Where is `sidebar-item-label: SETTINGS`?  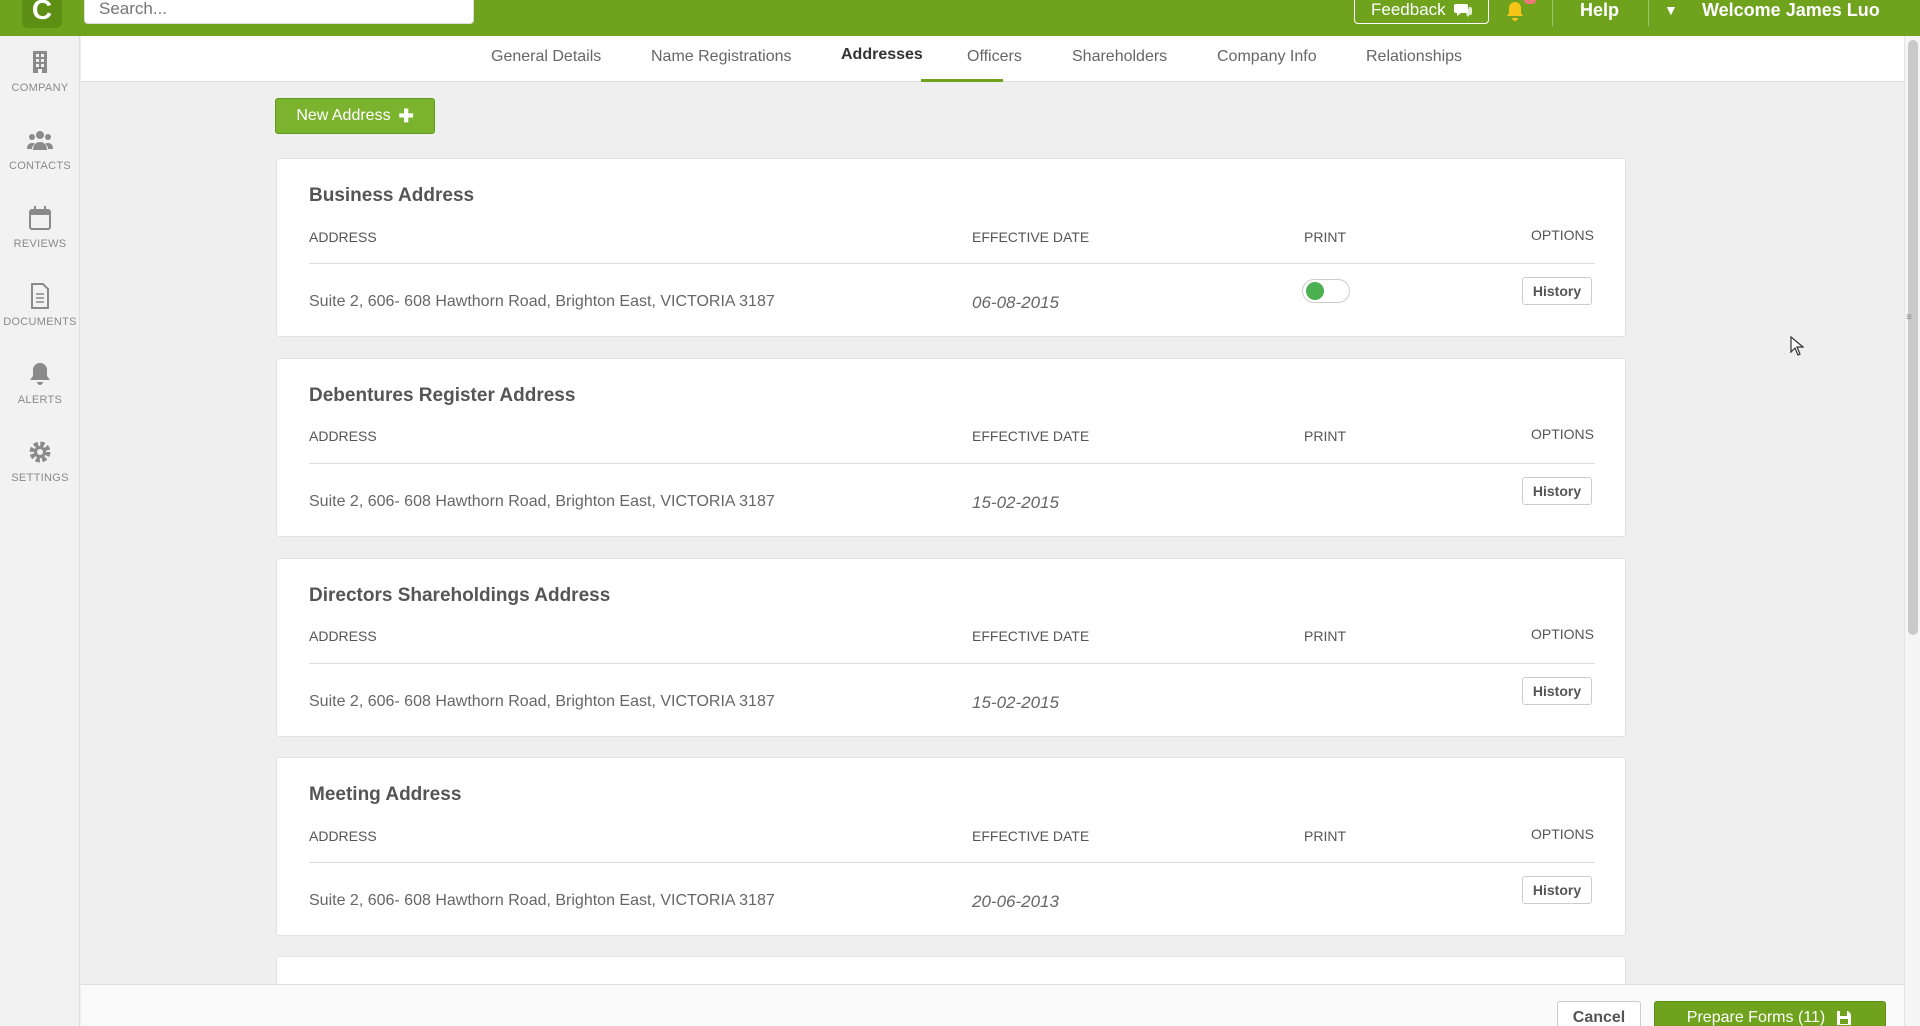 sidebar-item-label: SETTINGS is located at coordinates (40, 478).